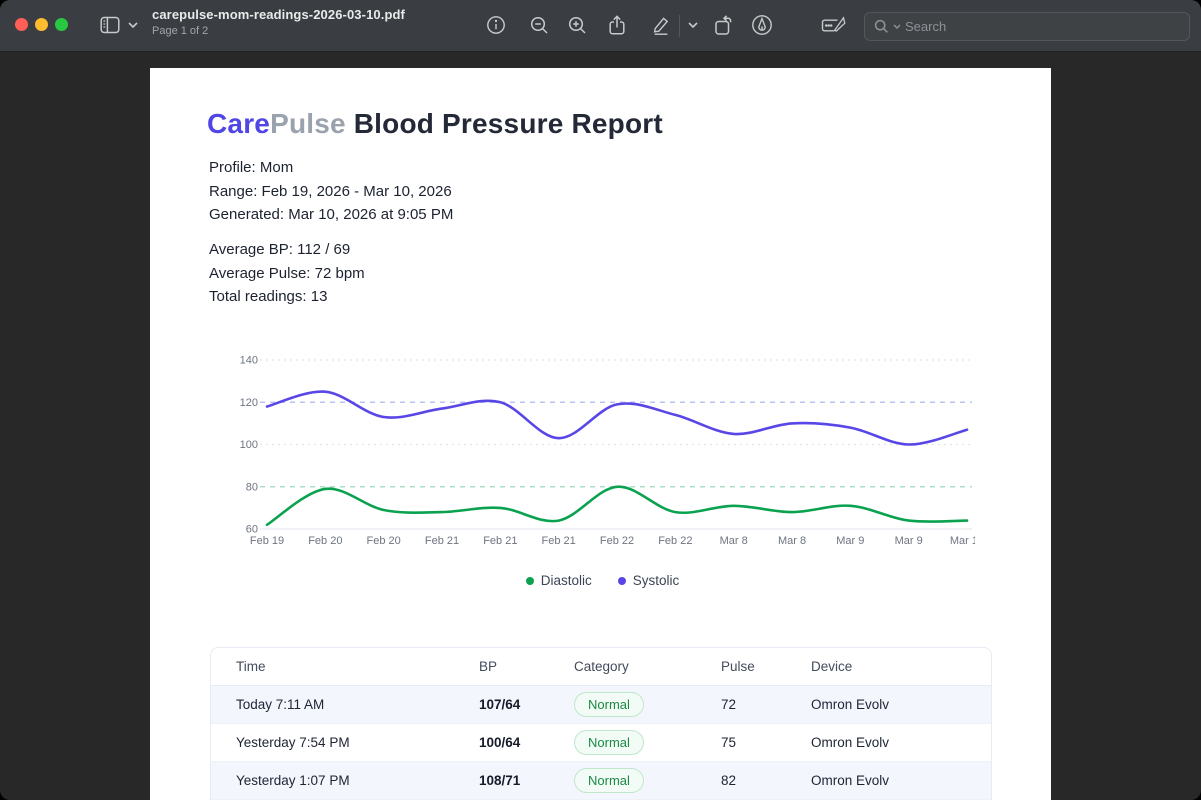 The width and height of the screenshot is (1201, 800). Describe the element at coordinates (962, 541) in the screenshot. I see `svg-text: Mar 10` at that location.